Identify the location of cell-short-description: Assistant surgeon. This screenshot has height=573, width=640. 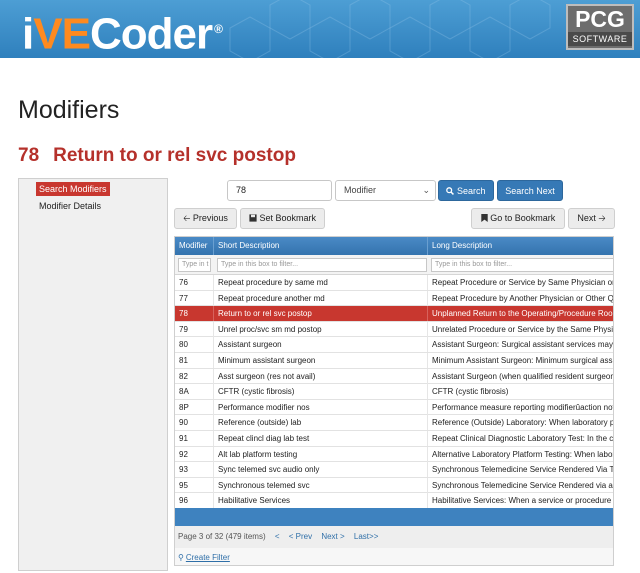
(321, 345).